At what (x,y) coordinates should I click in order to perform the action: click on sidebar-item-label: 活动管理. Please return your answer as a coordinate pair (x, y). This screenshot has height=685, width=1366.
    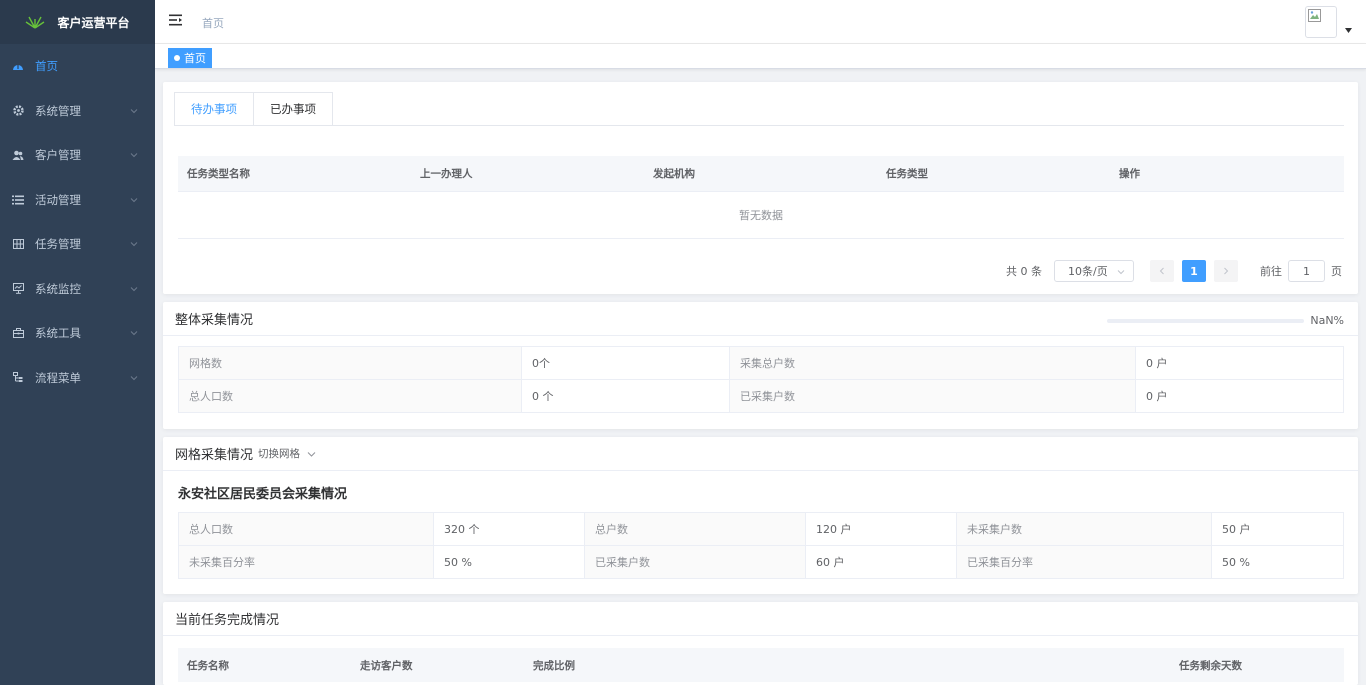
    Looking at the image, I should click on (58, 199).